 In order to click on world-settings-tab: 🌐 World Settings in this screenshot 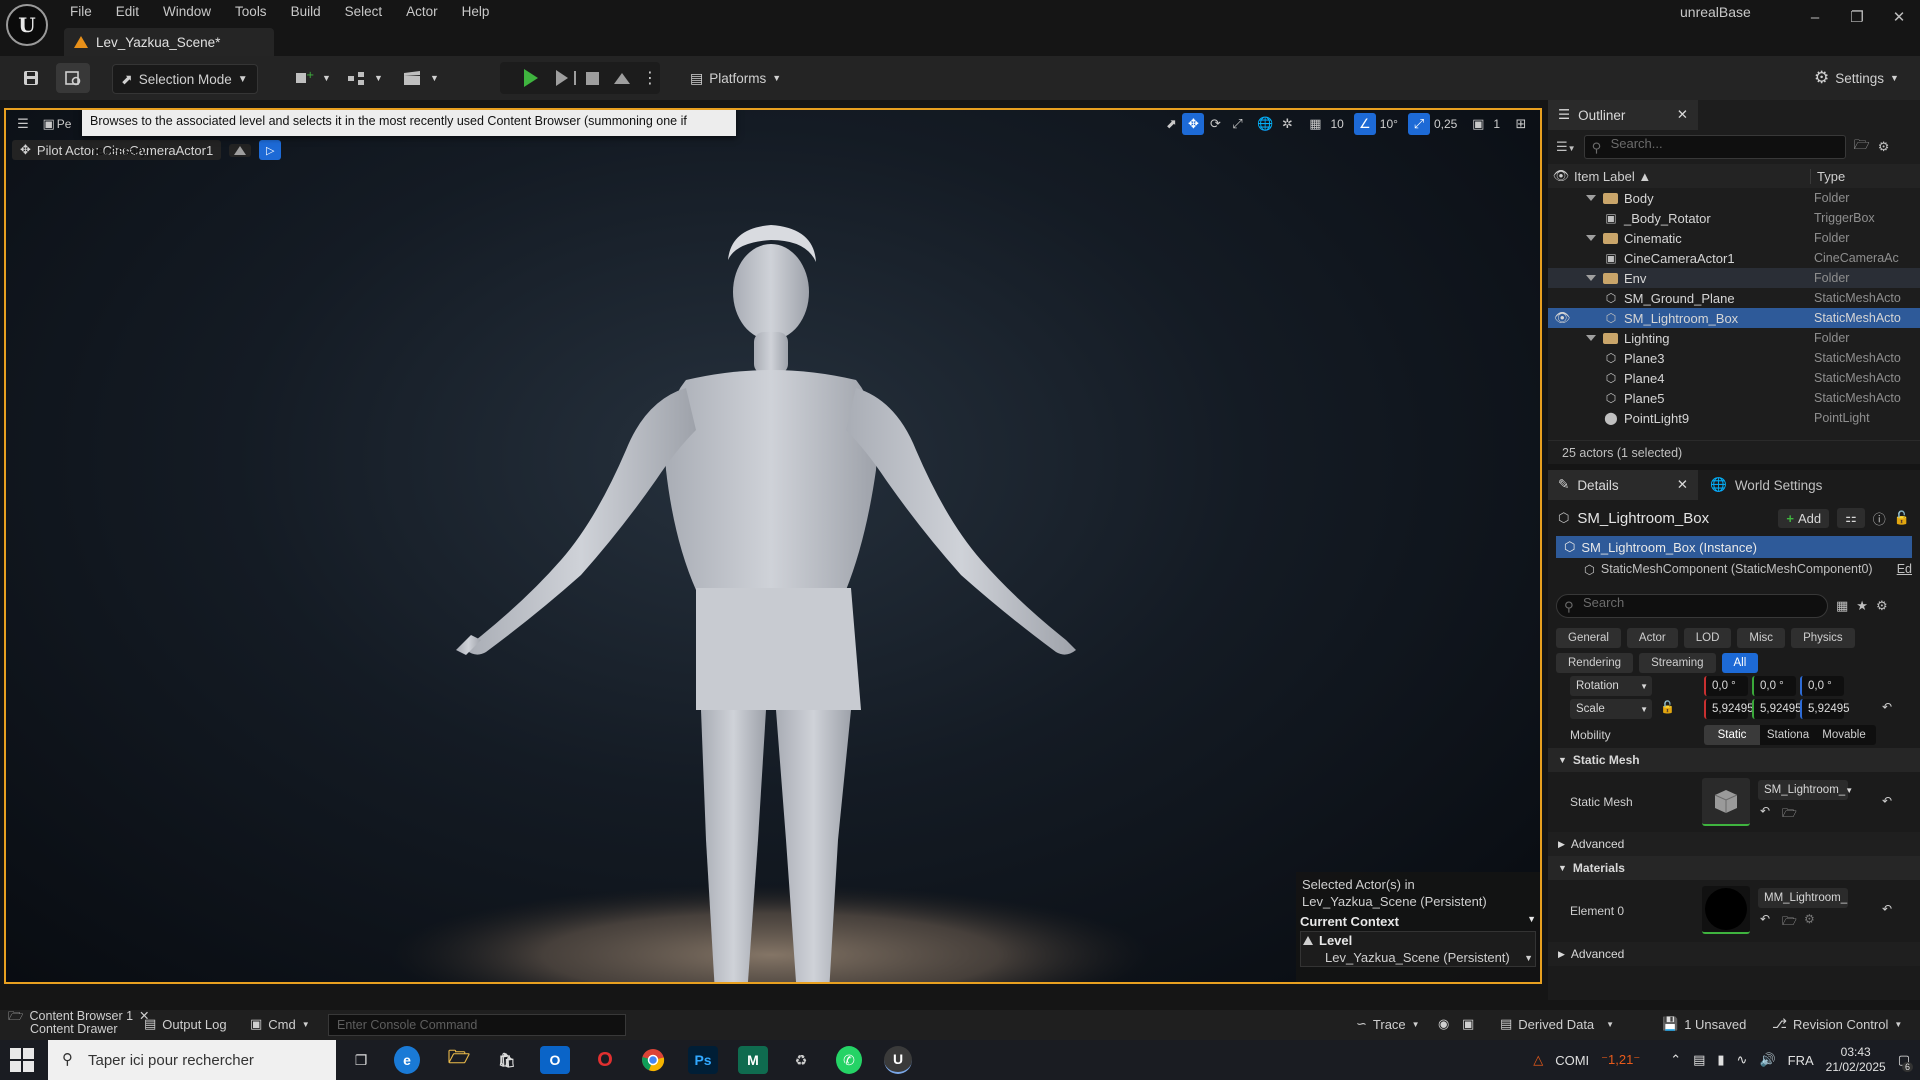, I will do `click(1766, 485)`.